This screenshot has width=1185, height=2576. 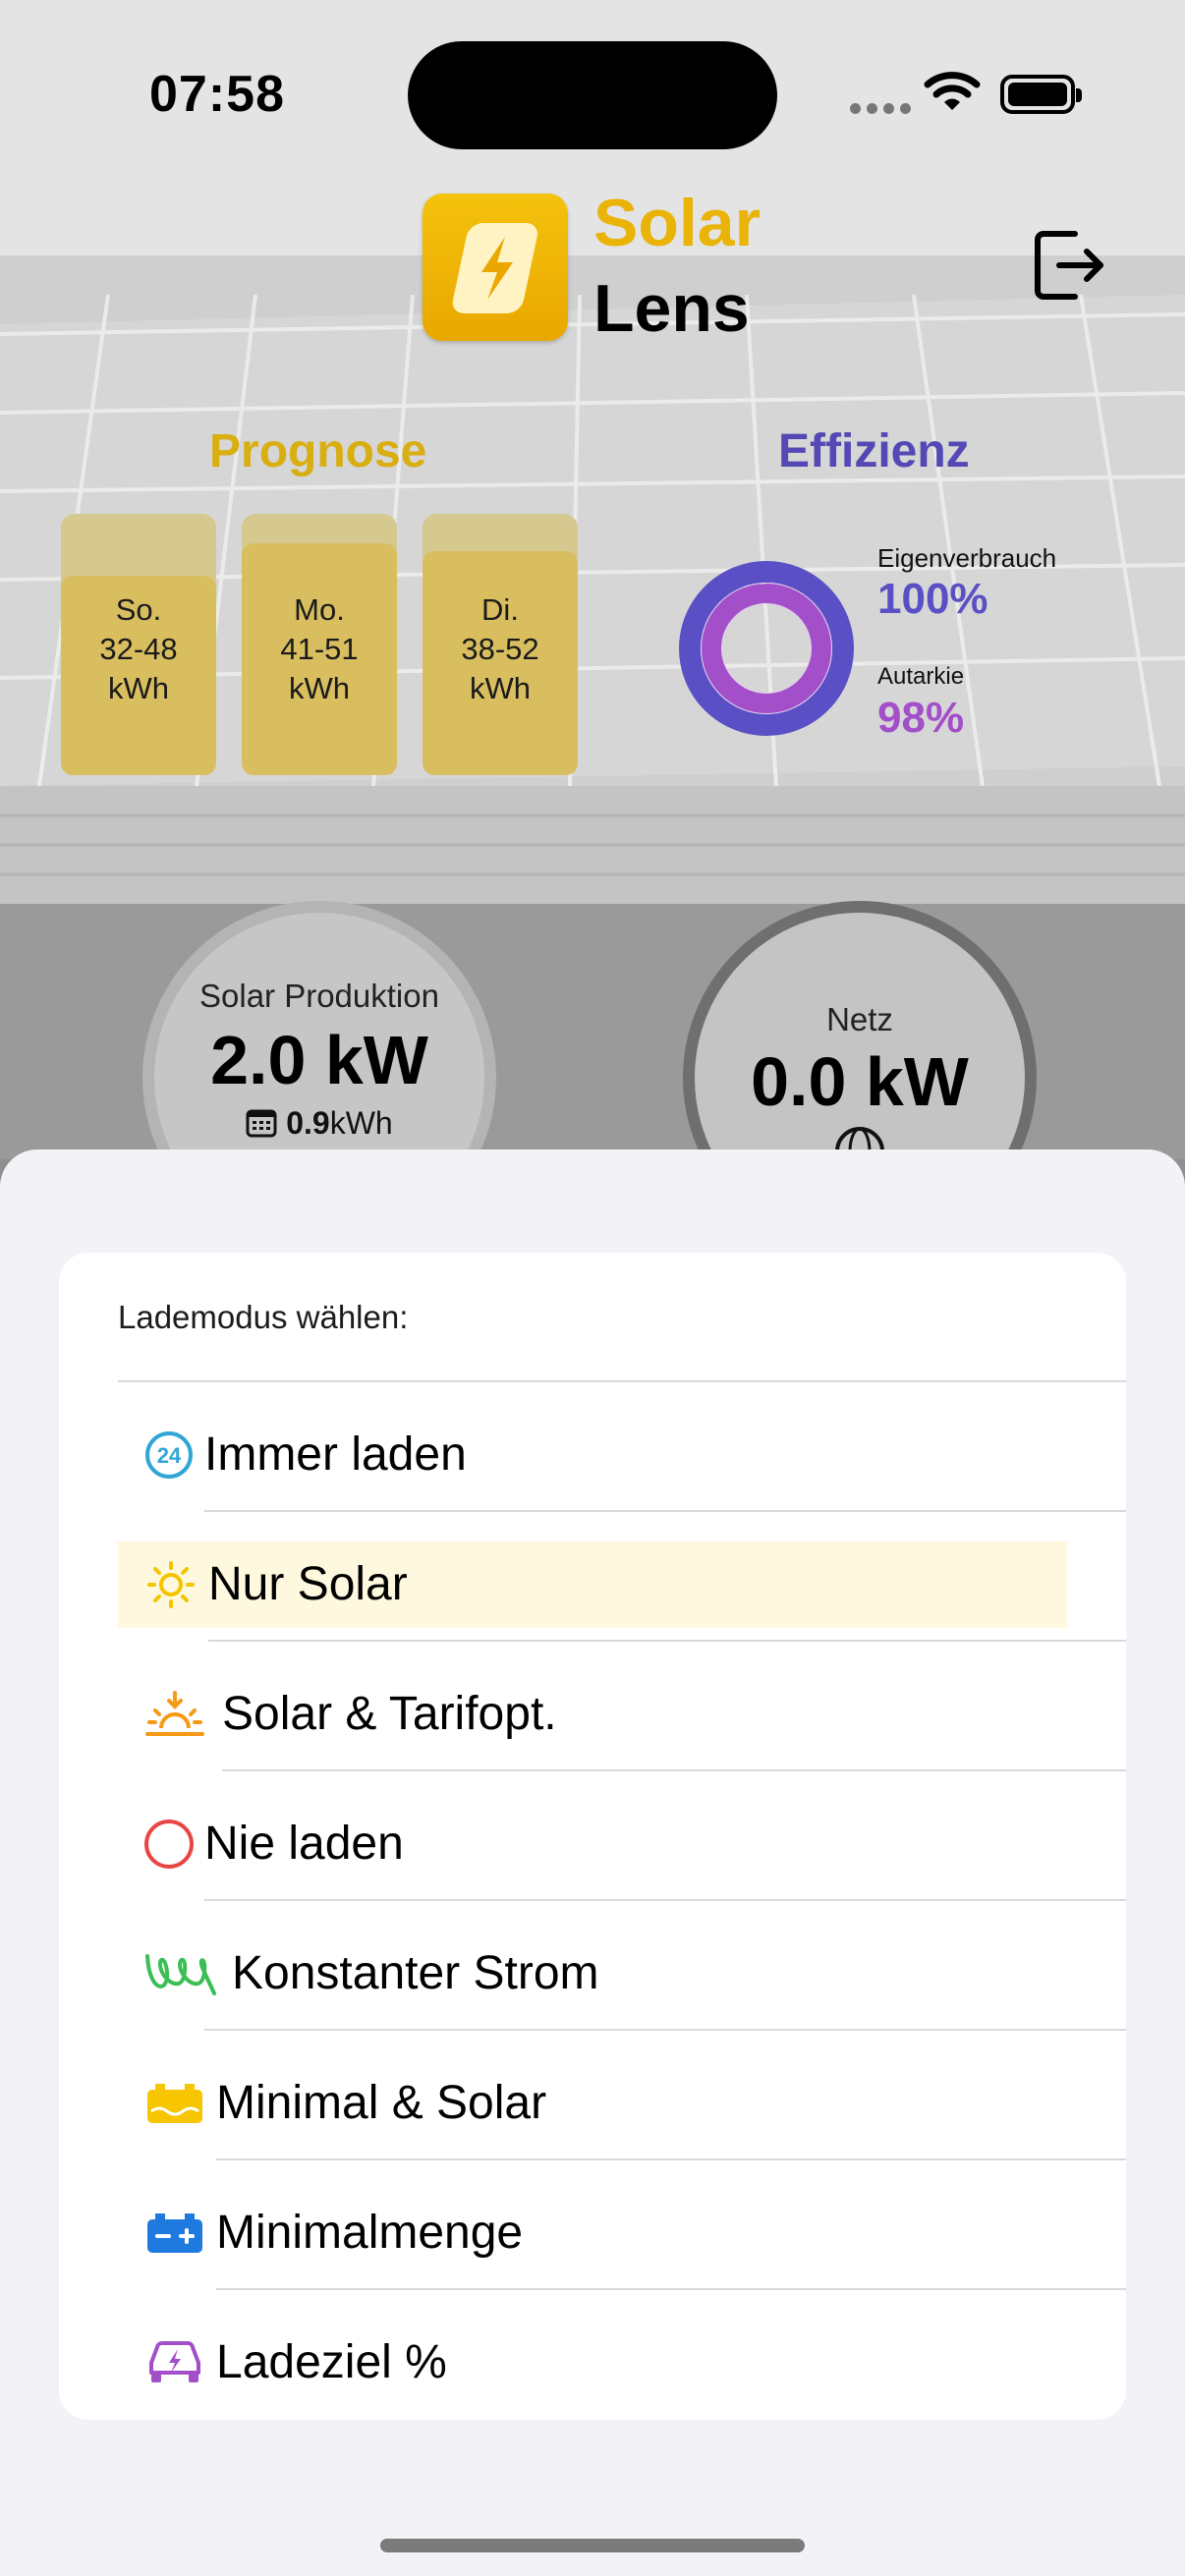 What do you see at coordinates (592, 2355) in the screenshot?
I see `charge-mode-option-ladeziel: Ladeziel %` at bounding box center [592, 2355].